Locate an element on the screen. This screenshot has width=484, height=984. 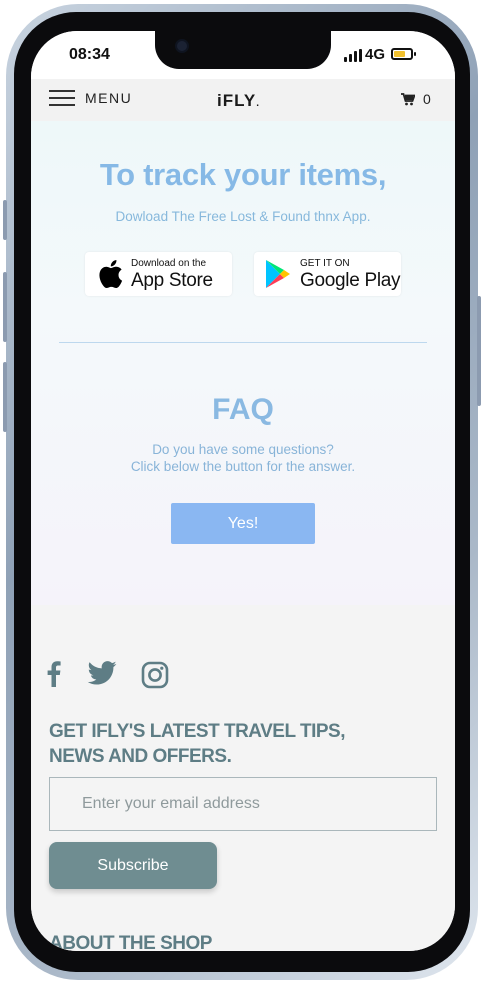
instagram-link is located at coordinates (155, 675).